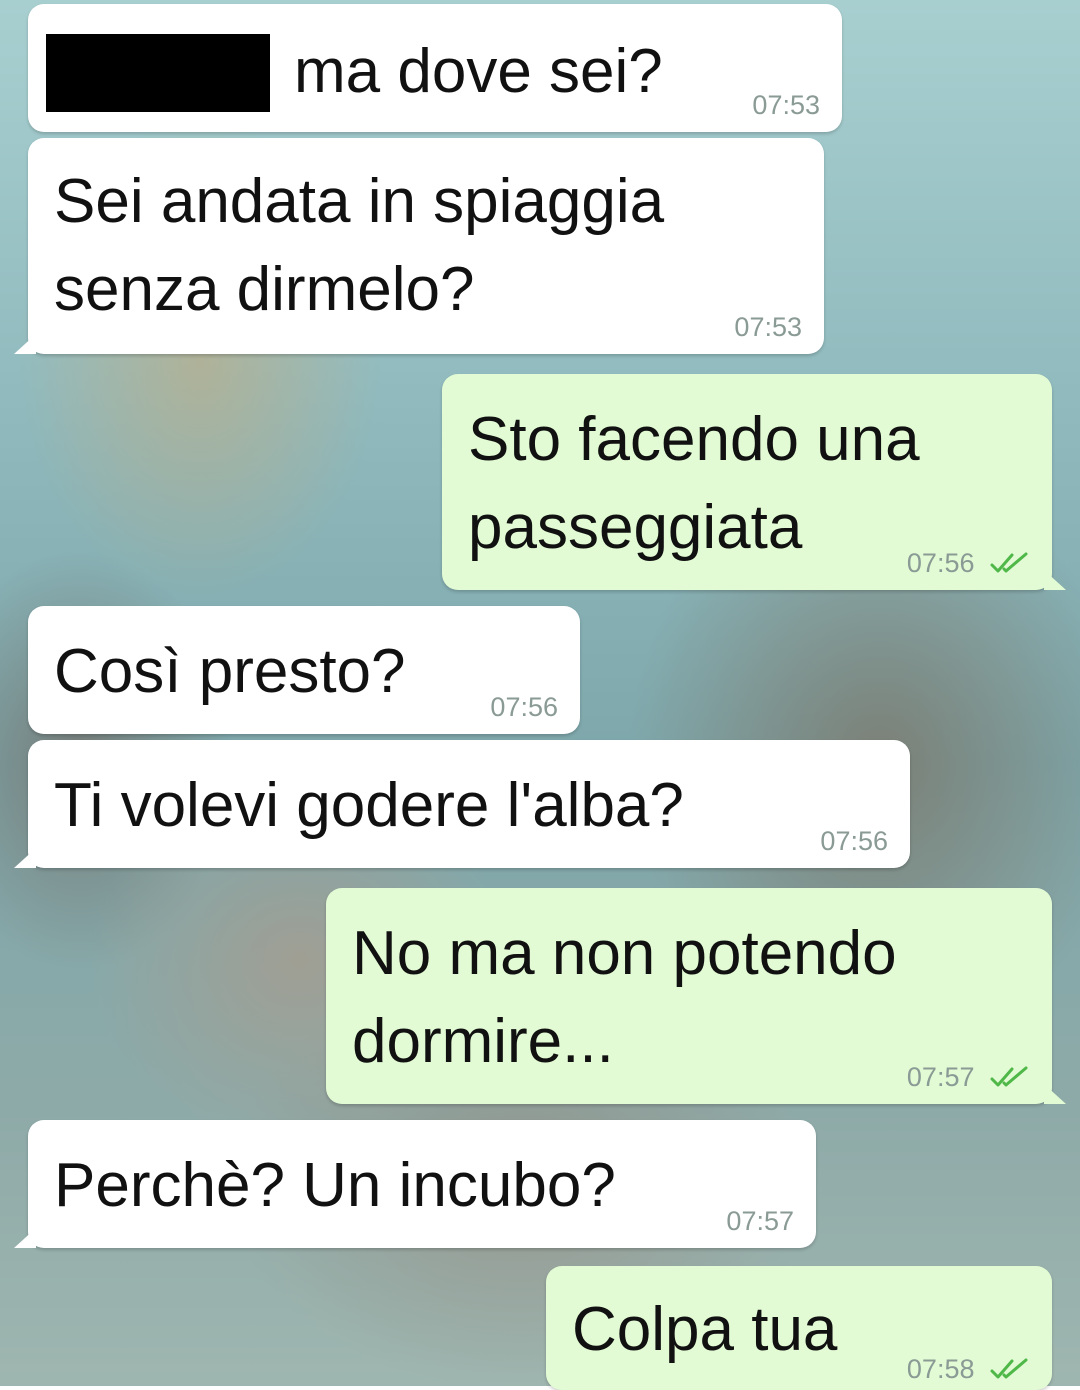  Describe the element at coordinates (478, 71) in the screenshot. I see `message-text: ma dove sei?` at that location.